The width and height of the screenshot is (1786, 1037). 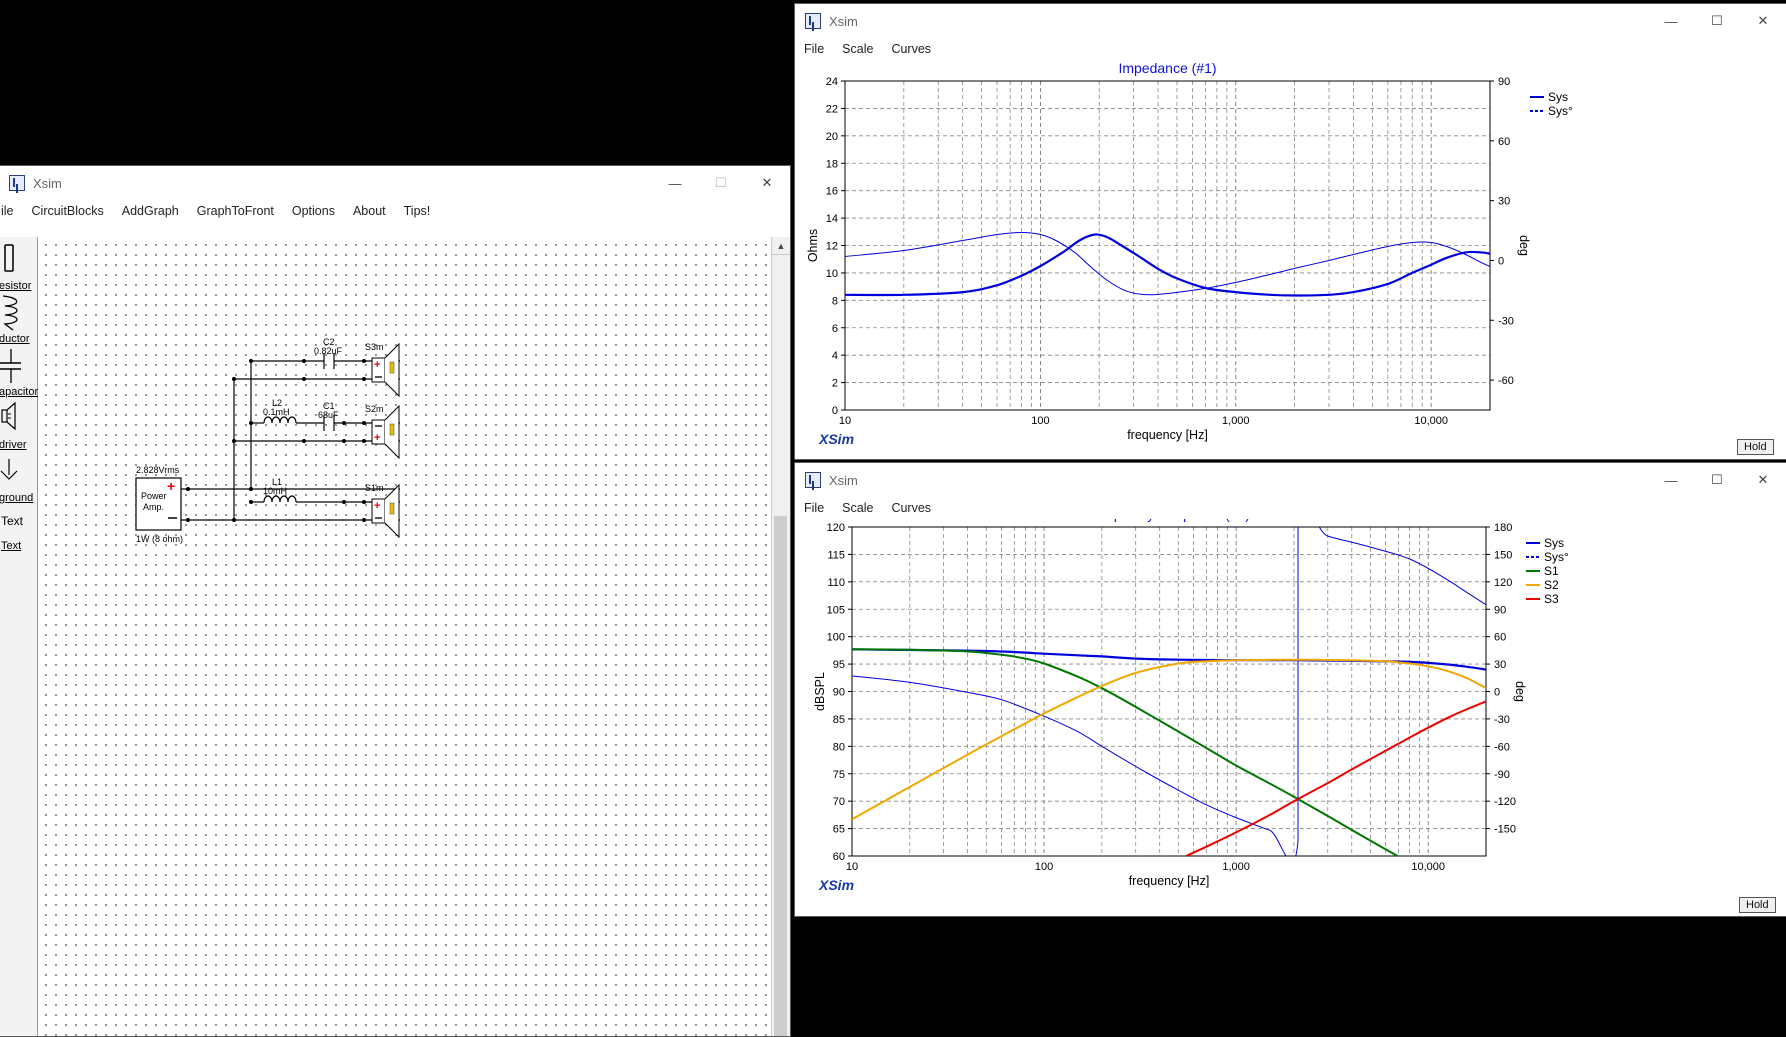 What do you see at coordinates (832, 137) in the screenshot?
I see `y-tick-label: 20` at bounding box center [832, 137].